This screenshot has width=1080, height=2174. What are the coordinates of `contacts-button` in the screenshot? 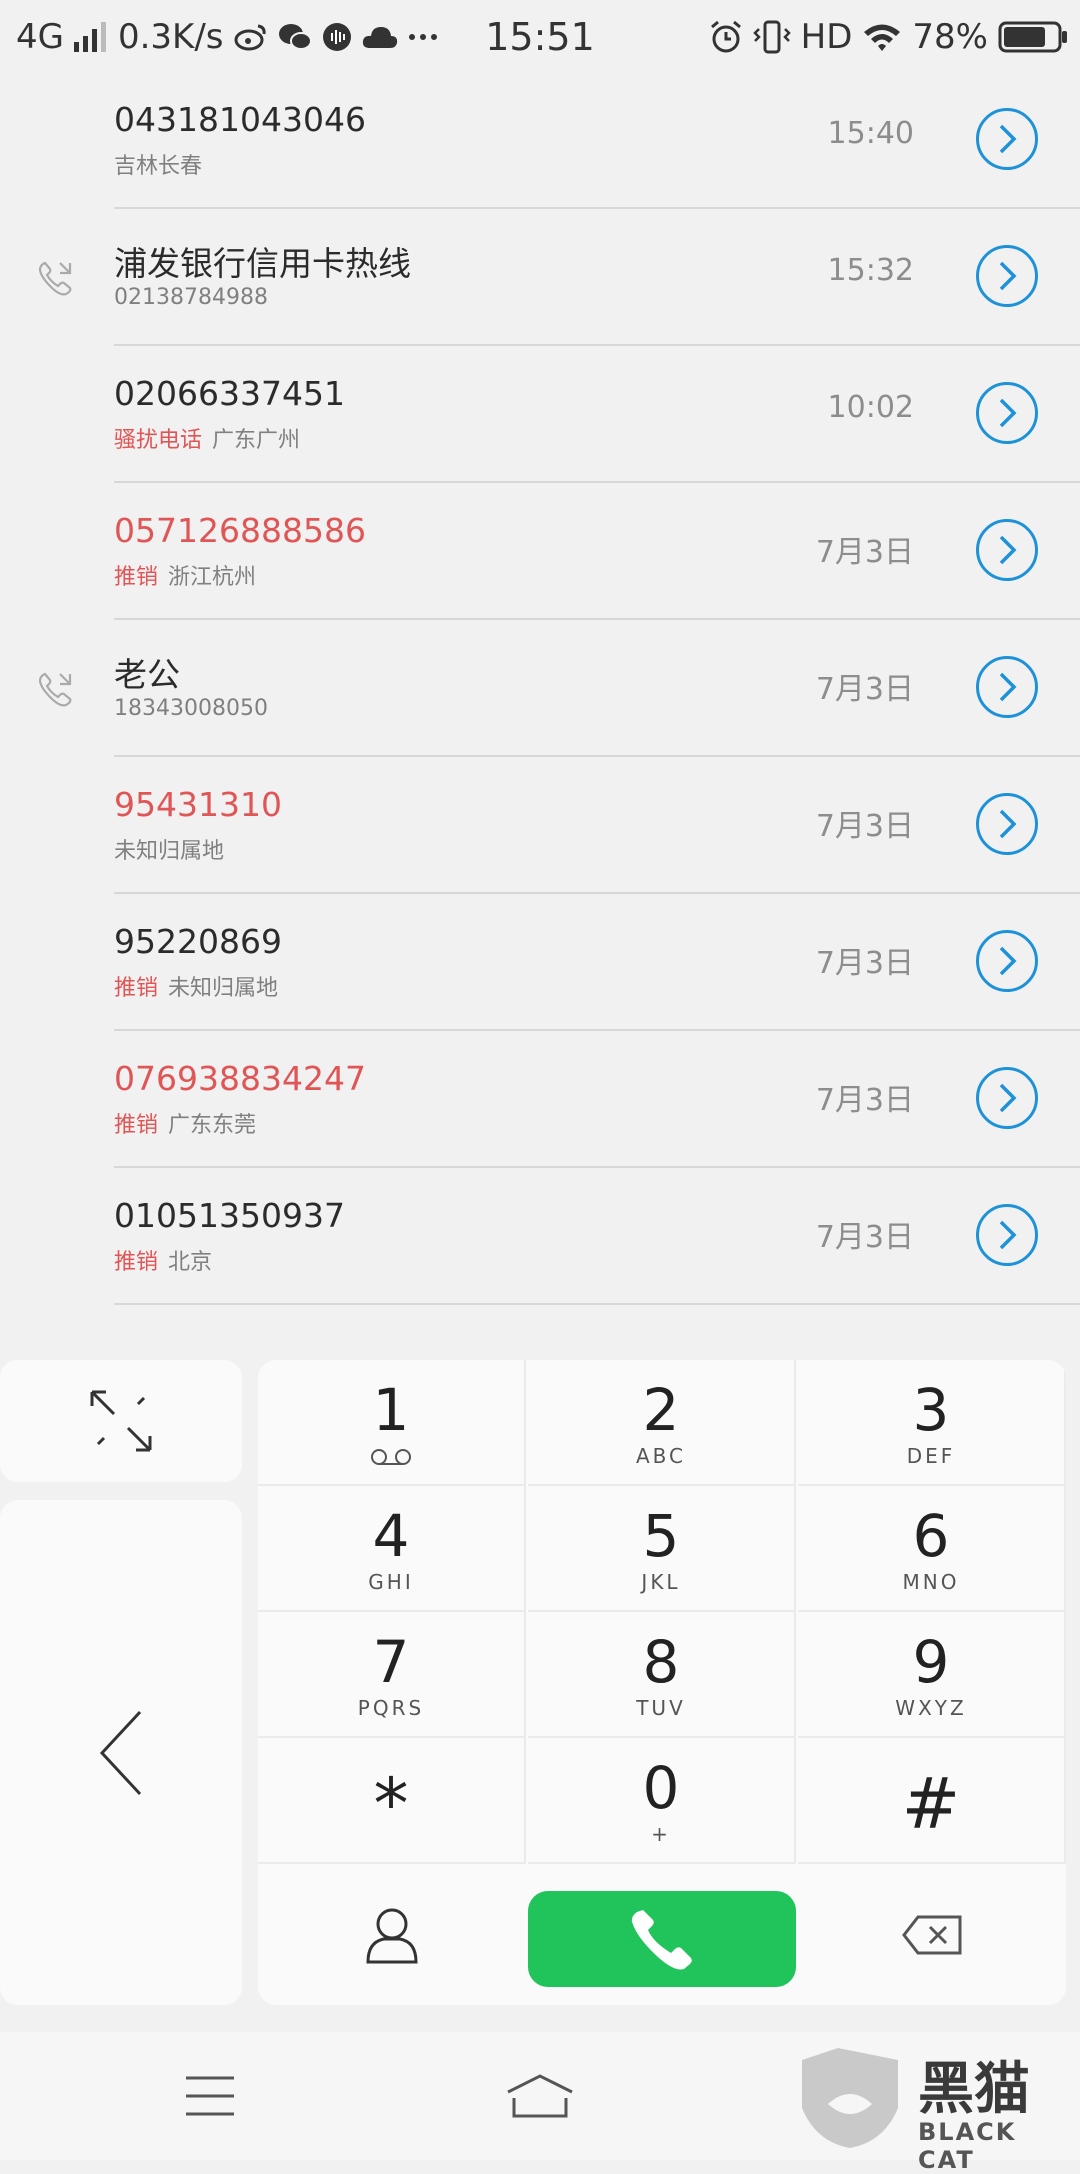 It's located at (392, 1935).